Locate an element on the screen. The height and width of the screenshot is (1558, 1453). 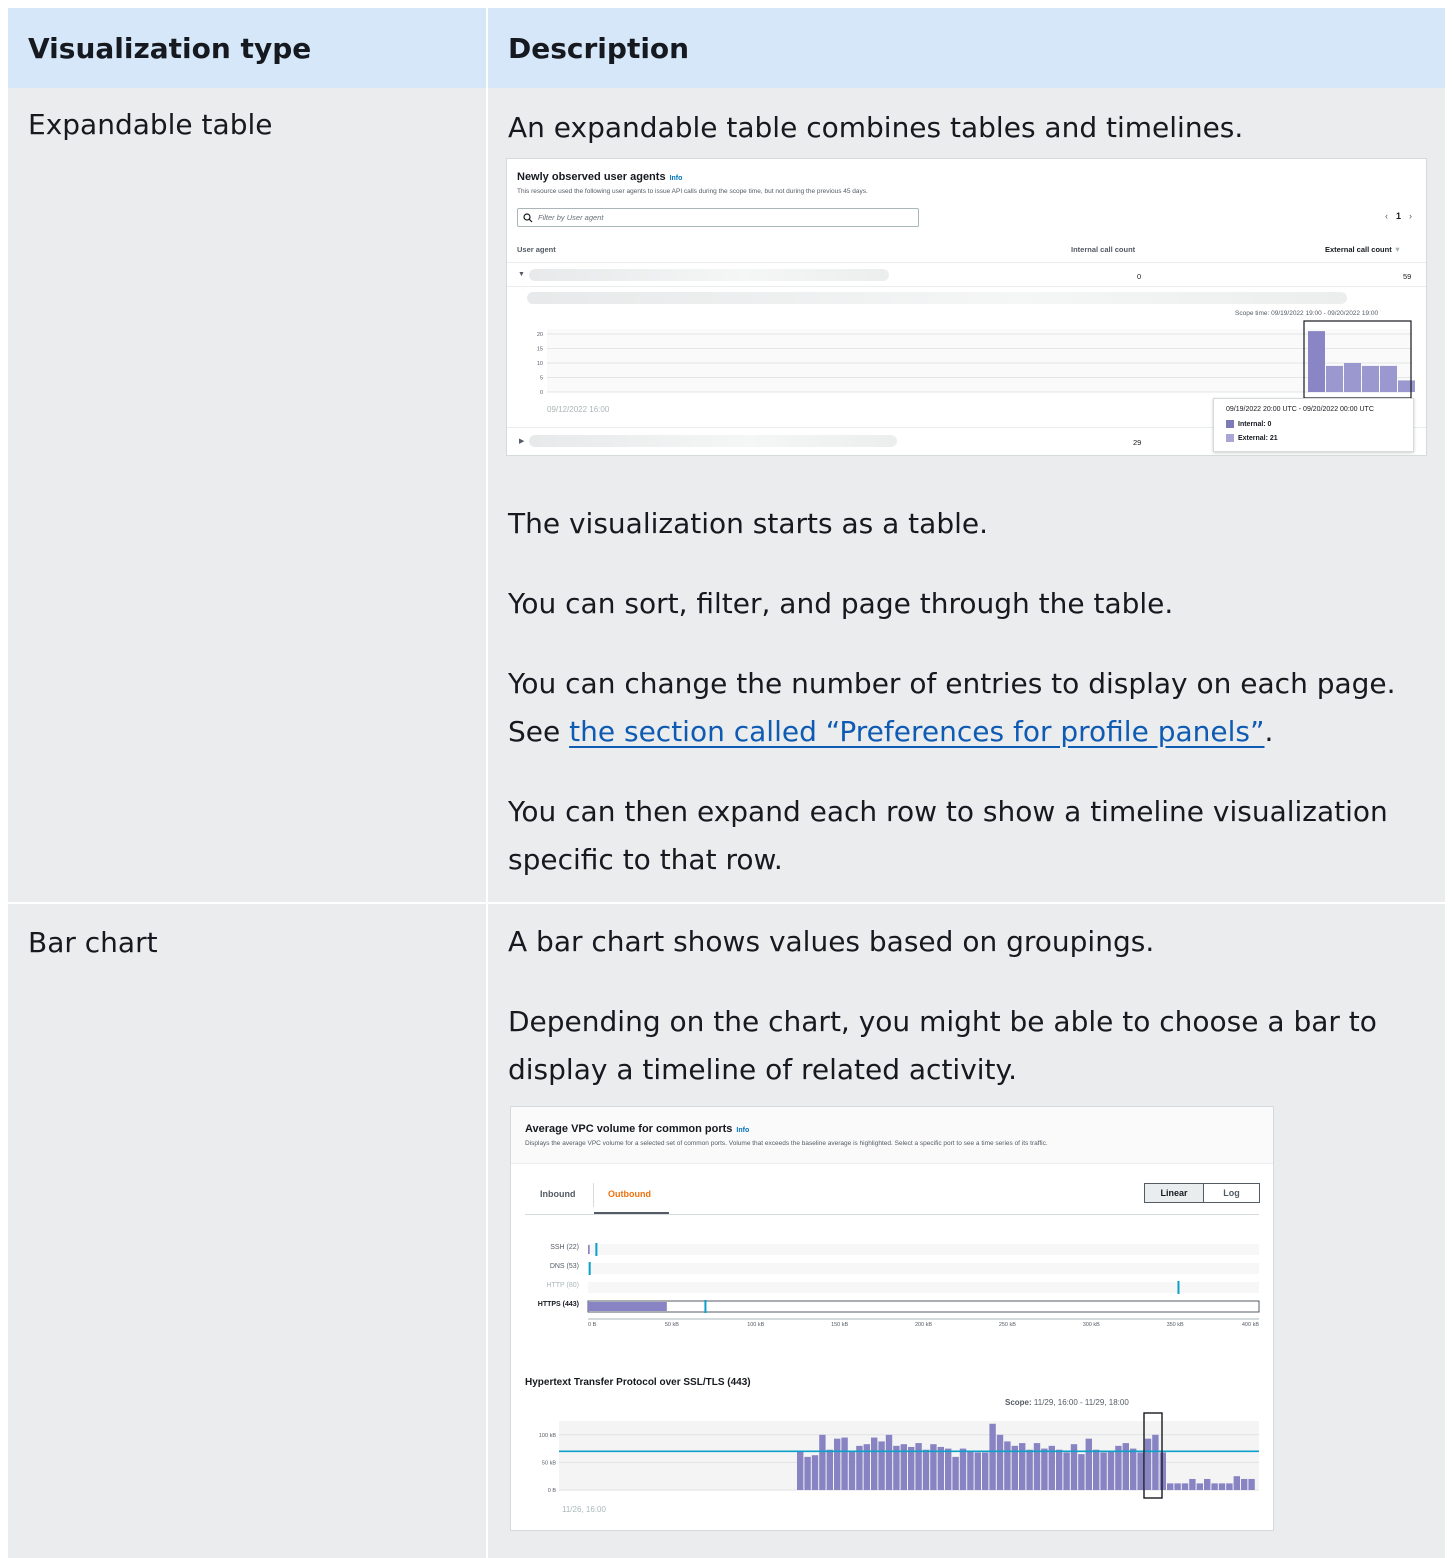
page-number: 1 is located at coordinates (1398, 216).